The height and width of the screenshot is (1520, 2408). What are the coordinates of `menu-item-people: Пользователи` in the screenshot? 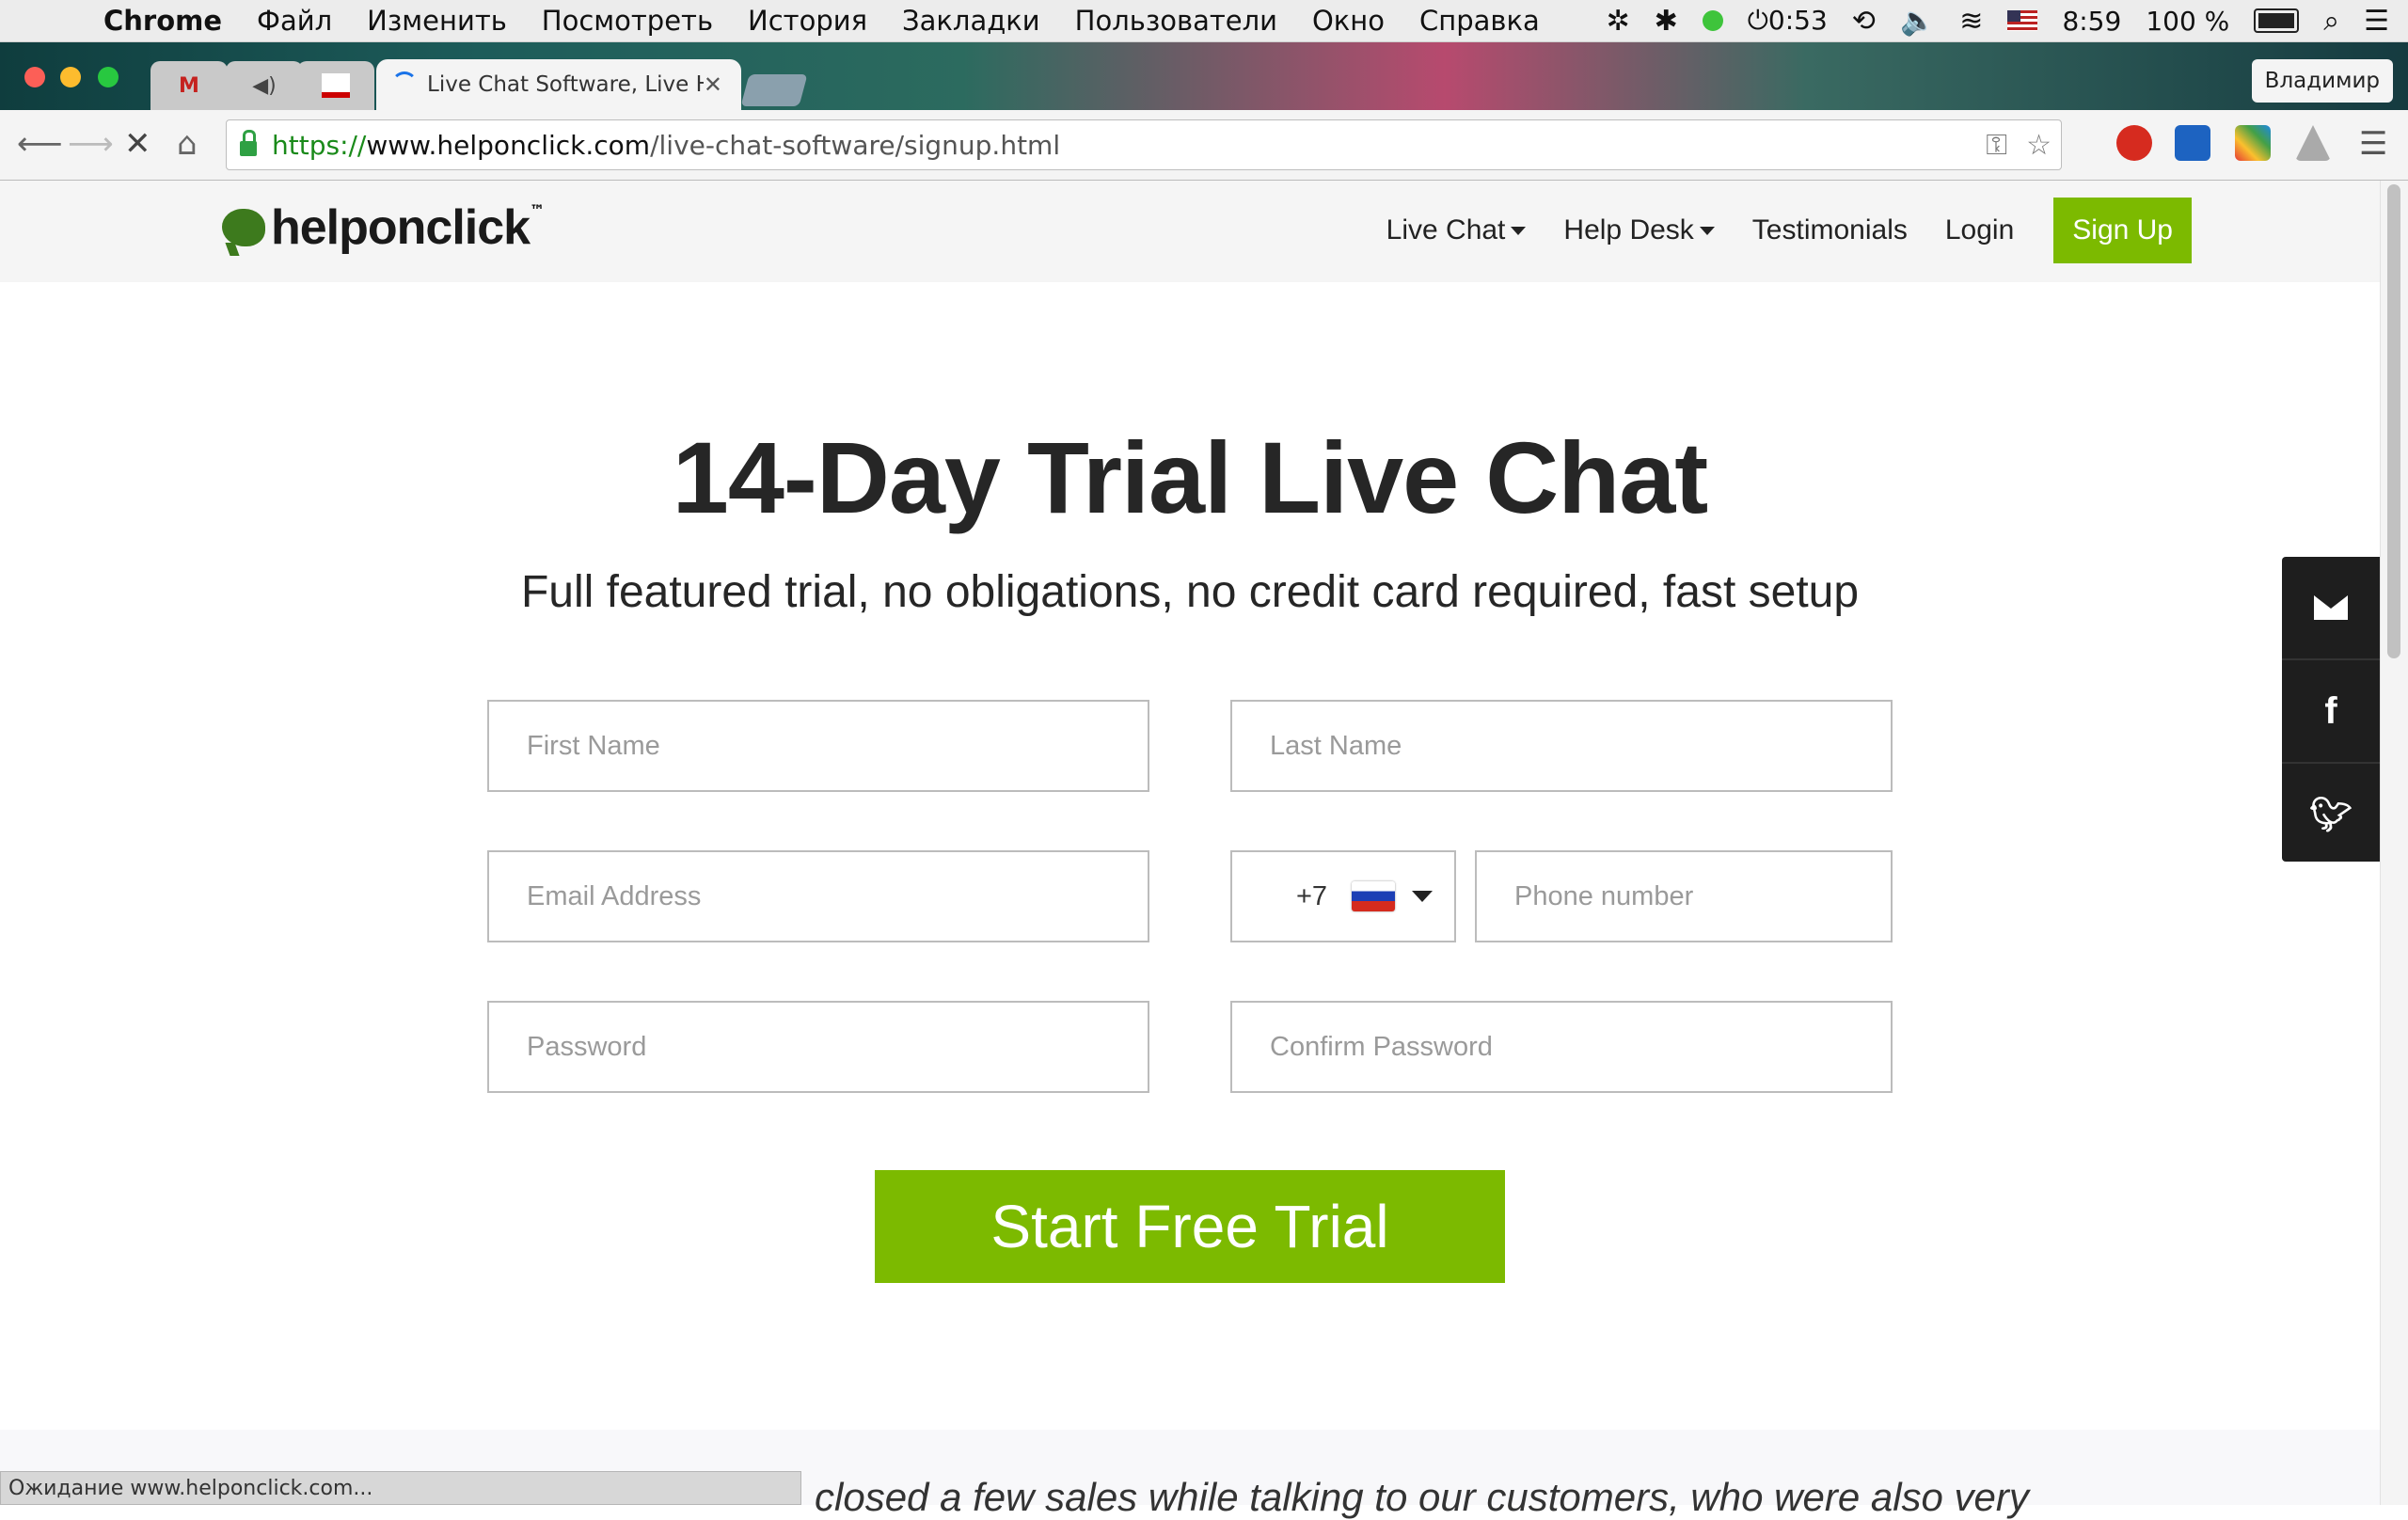 It's located at (1176, 21).